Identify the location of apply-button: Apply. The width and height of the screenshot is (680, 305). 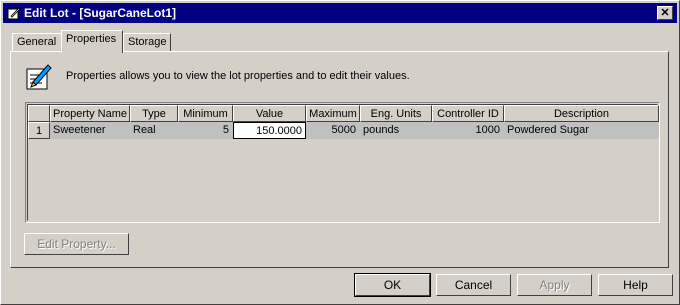
(554, 285).